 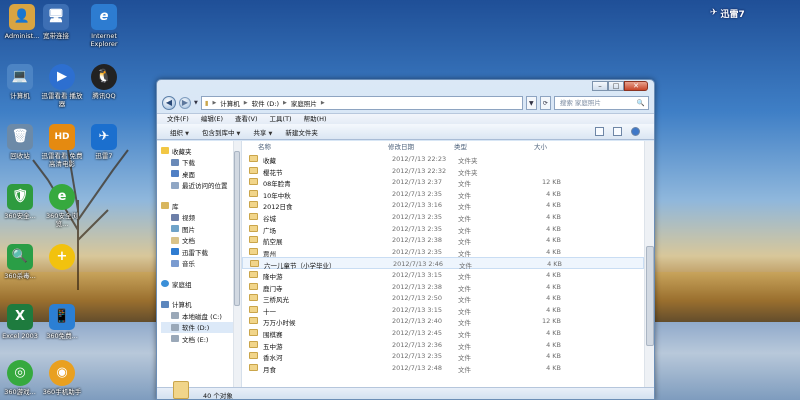 I want to click on share-button: 共享 ▼, so click(x=262, y=132).